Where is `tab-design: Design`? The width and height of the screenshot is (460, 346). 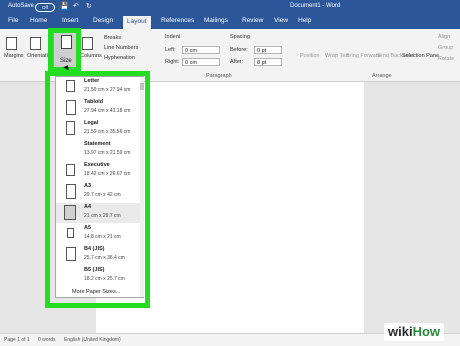 tab-design: Design is located at coordinates (103, 20).